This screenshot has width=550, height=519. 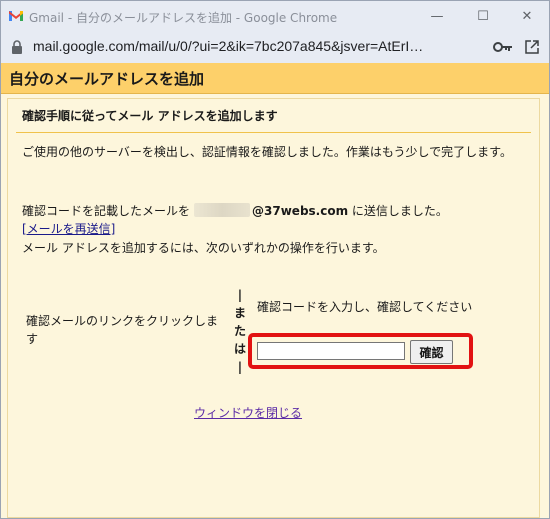 I want to click on sent-suffix: に送信しました。, so click(x=398, y=211).